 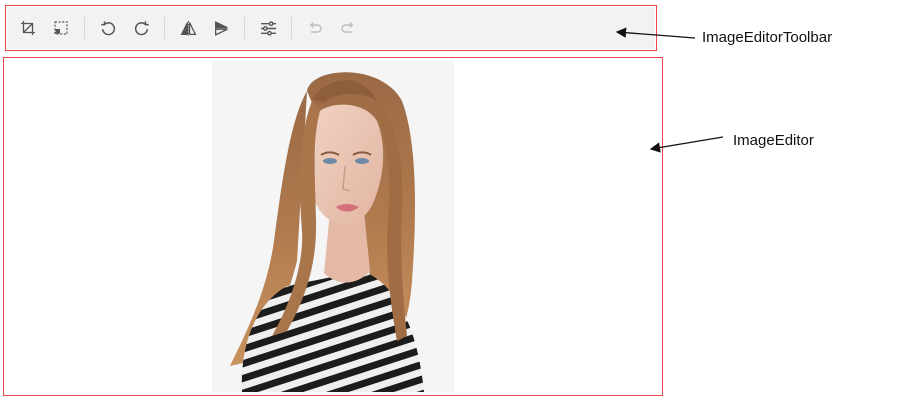 I want to click on redo-button, so click(x=348, y=28).